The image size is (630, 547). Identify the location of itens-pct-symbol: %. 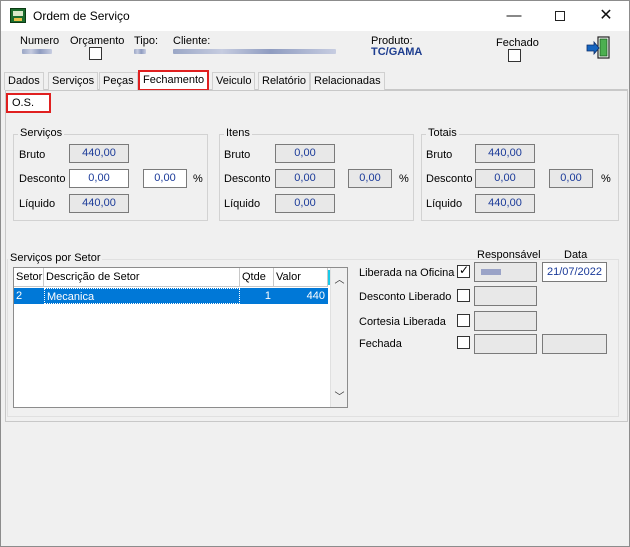
(404, 179).